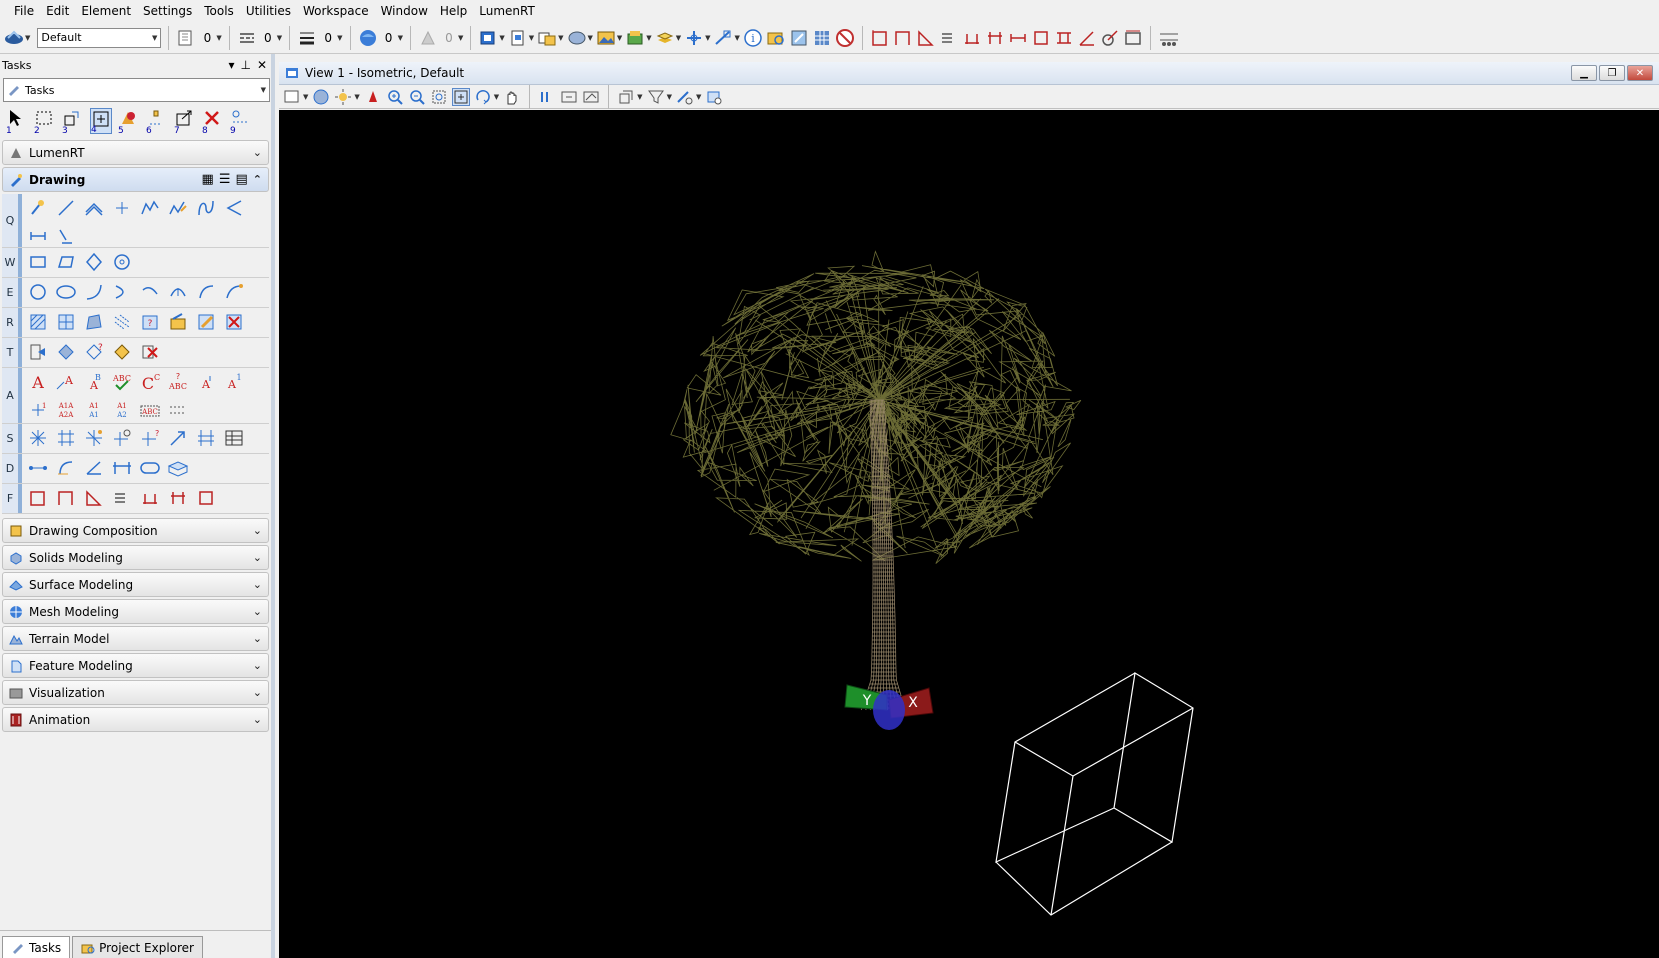 The width and height of the screenshot is (1659, 958). What do you see at coordinates (178, 382) in the screenshot?
I see `display-text-attributes-icon: ? ABC` at bounding box center [178, 382].